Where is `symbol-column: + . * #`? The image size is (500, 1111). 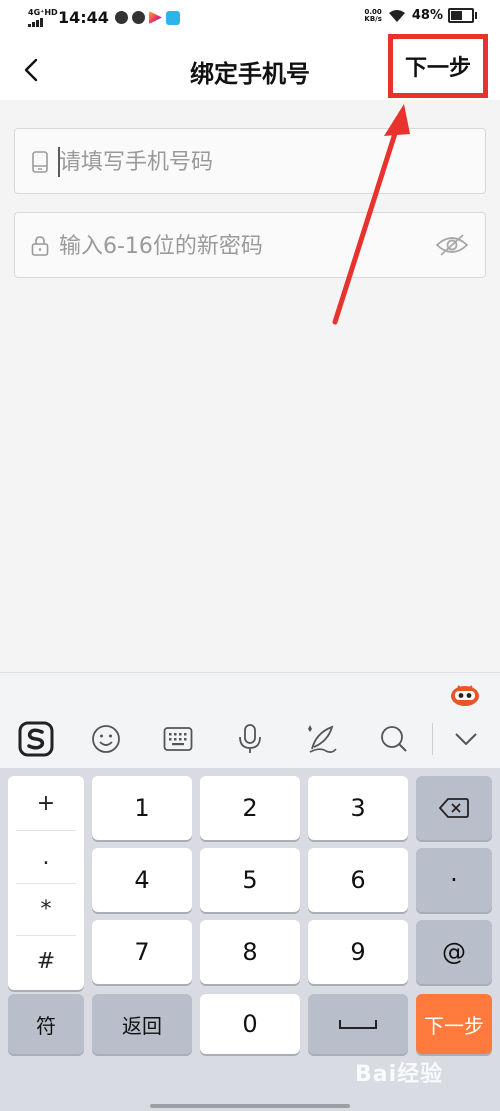 symbol-column: + . * # is located at coordinates (46, 883).